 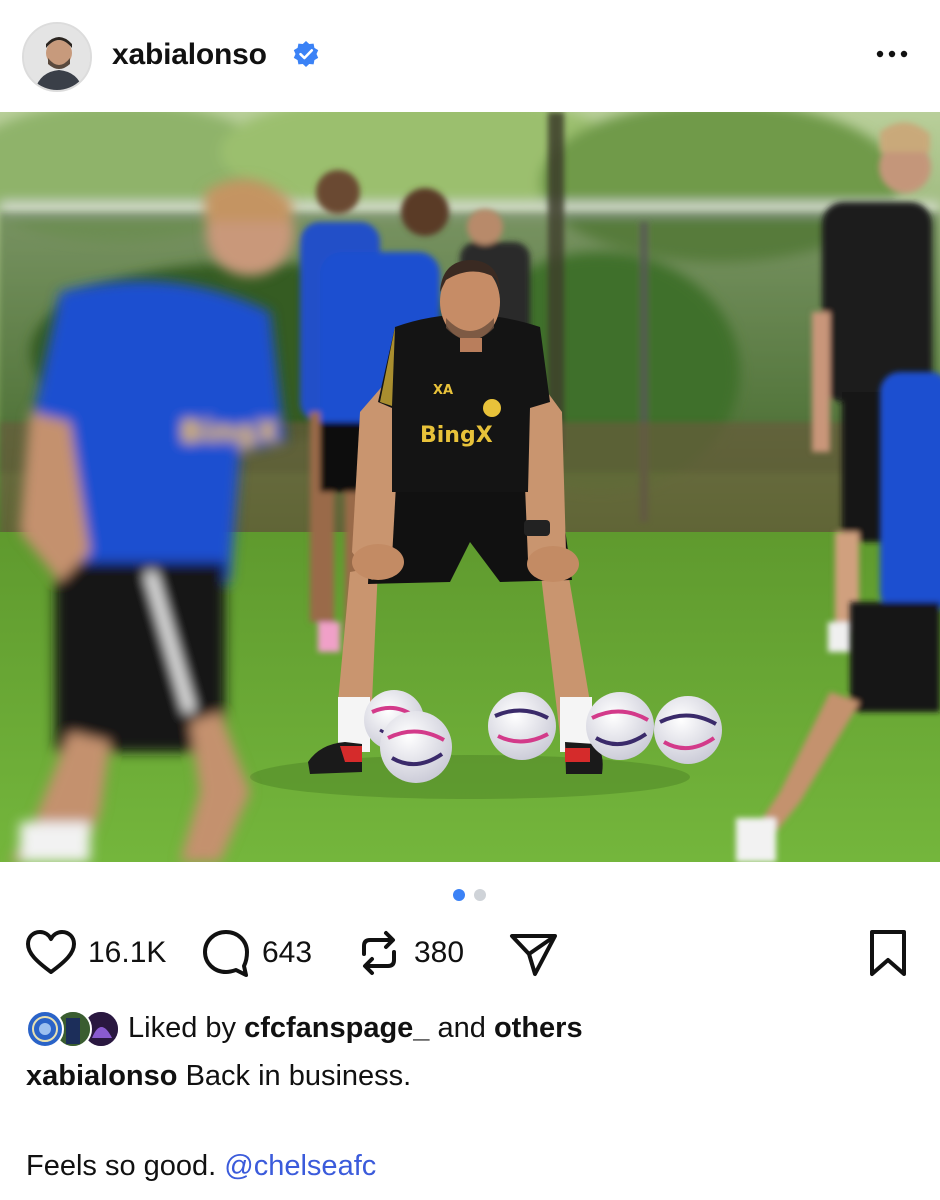 I want to click on share-icon, so click(x=534, y=953).